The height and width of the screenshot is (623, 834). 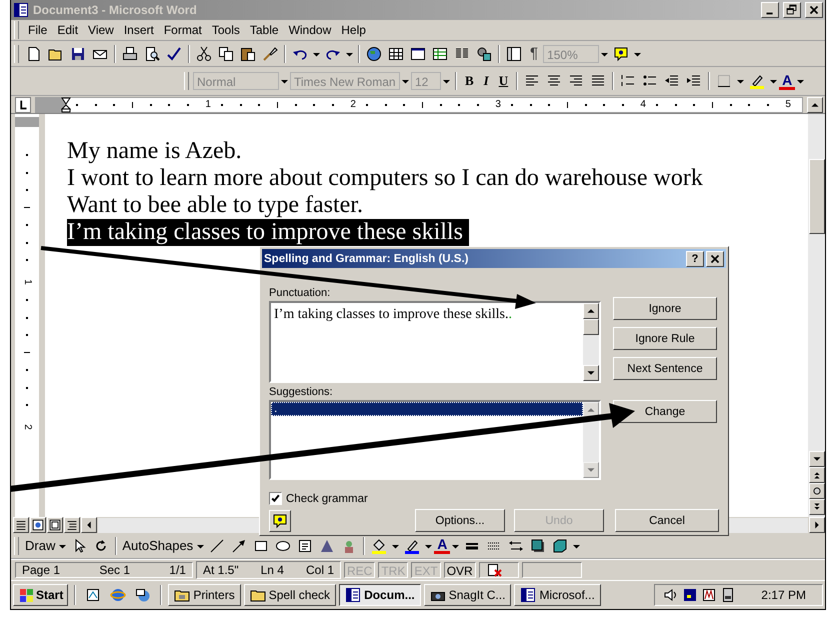 What do you see at coordinates (427, 409) in the screenshot?
I see `suggestion-item: .` at bounding box center [427, 409].